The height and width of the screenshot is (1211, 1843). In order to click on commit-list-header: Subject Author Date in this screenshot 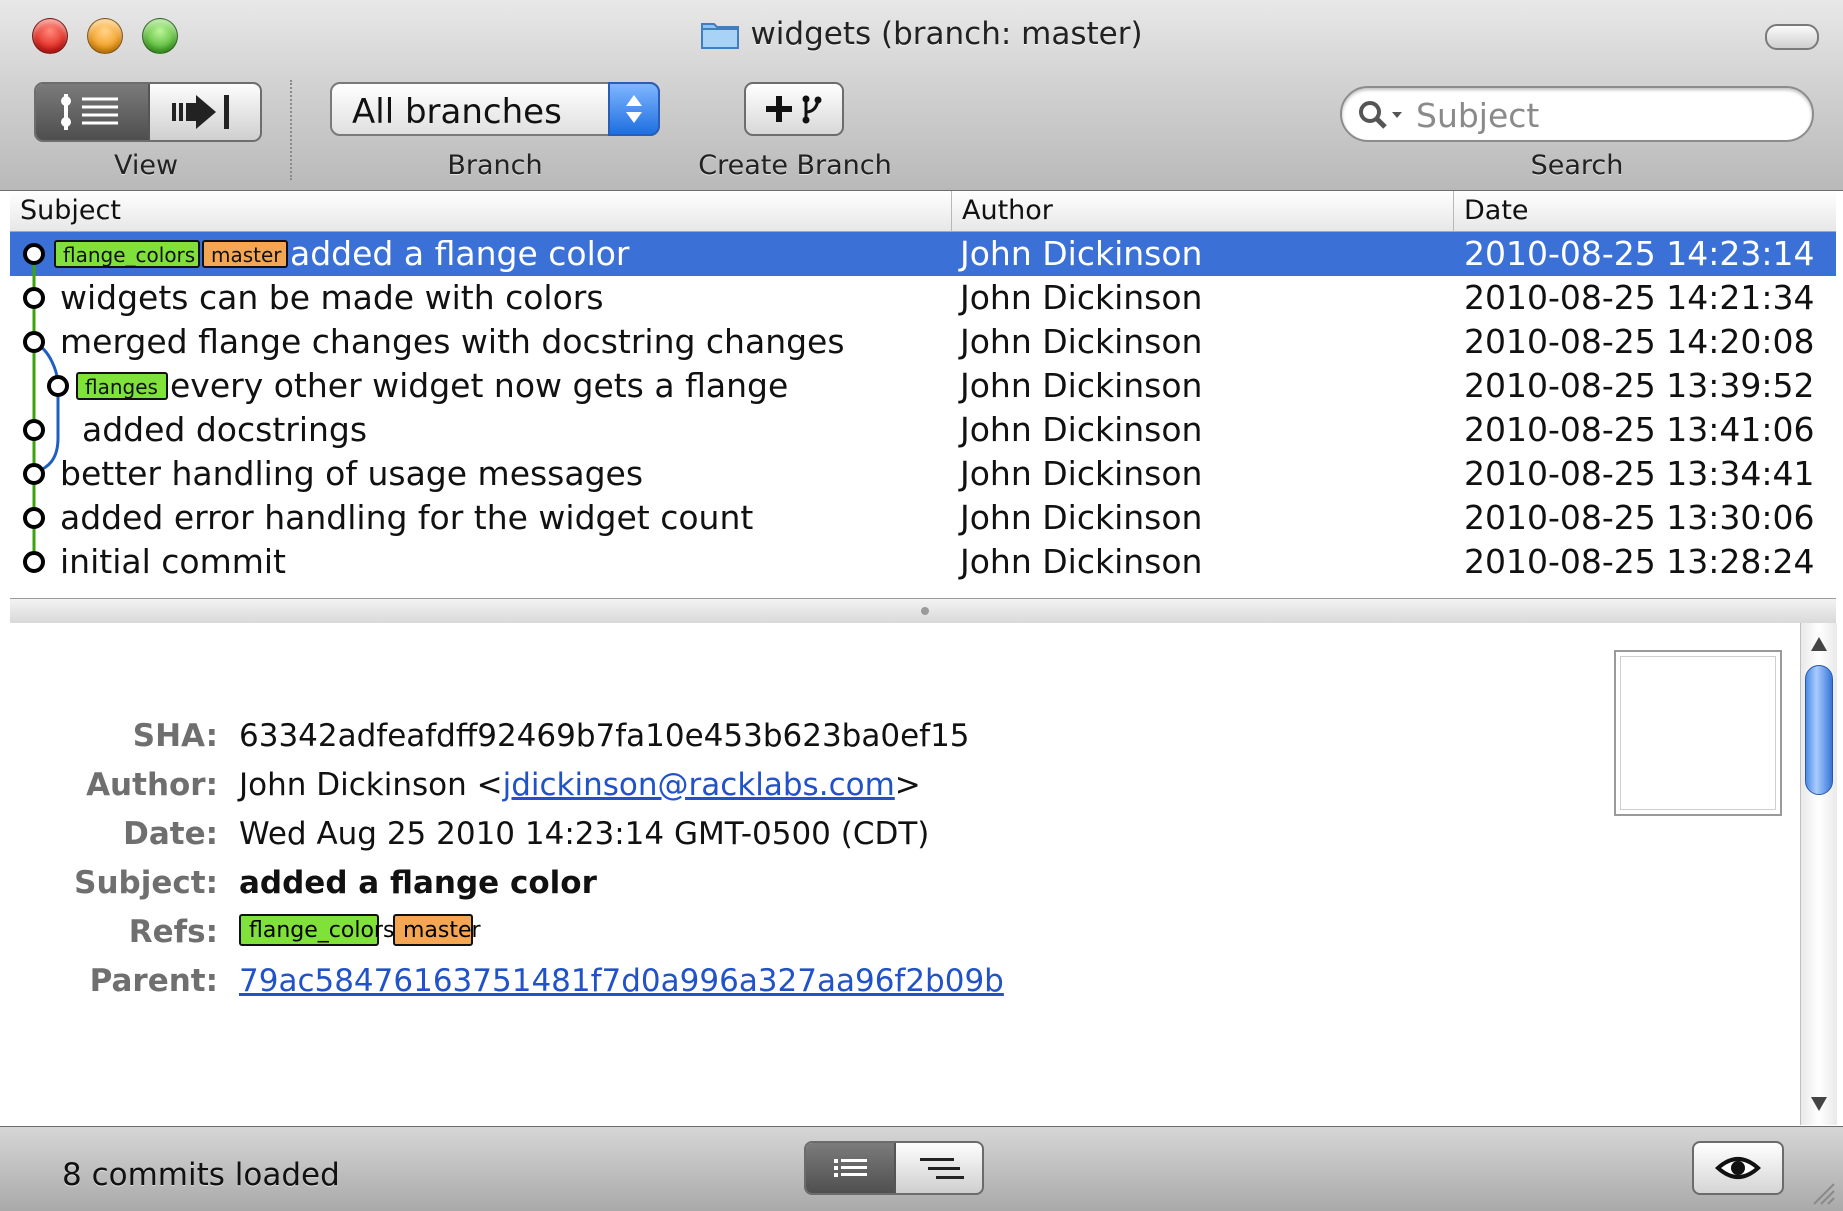, I will do `click(923, 211)`.